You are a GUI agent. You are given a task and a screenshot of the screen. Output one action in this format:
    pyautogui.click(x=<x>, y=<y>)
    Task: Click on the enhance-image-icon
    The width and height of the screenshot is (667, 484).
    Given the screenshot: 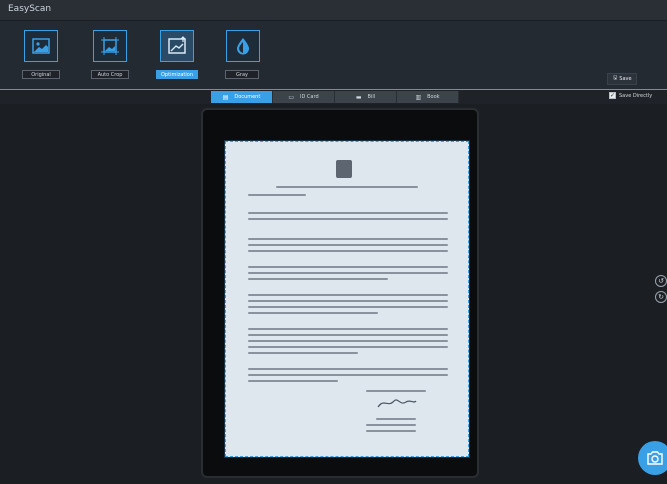 What is the action you would take?
    pyautogui.click(x=177, y=45)
    